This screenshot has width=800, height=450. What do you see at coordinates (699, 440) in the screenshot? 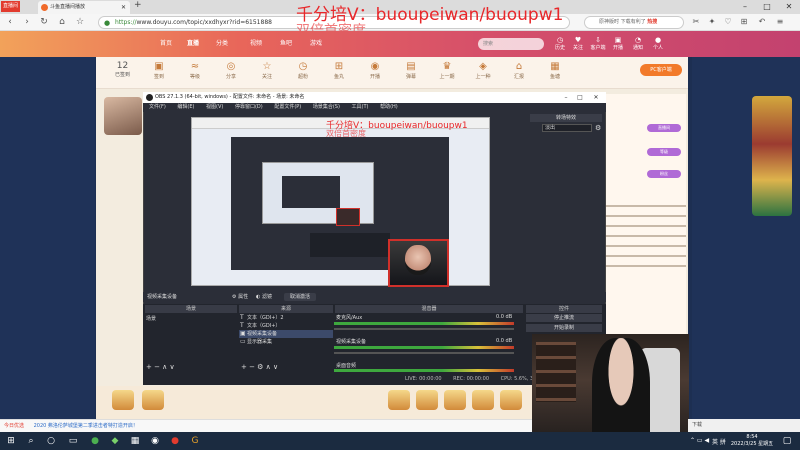
I see `tray-icons: ⌃ ▭ ◀` at bounding box center [699, 440].